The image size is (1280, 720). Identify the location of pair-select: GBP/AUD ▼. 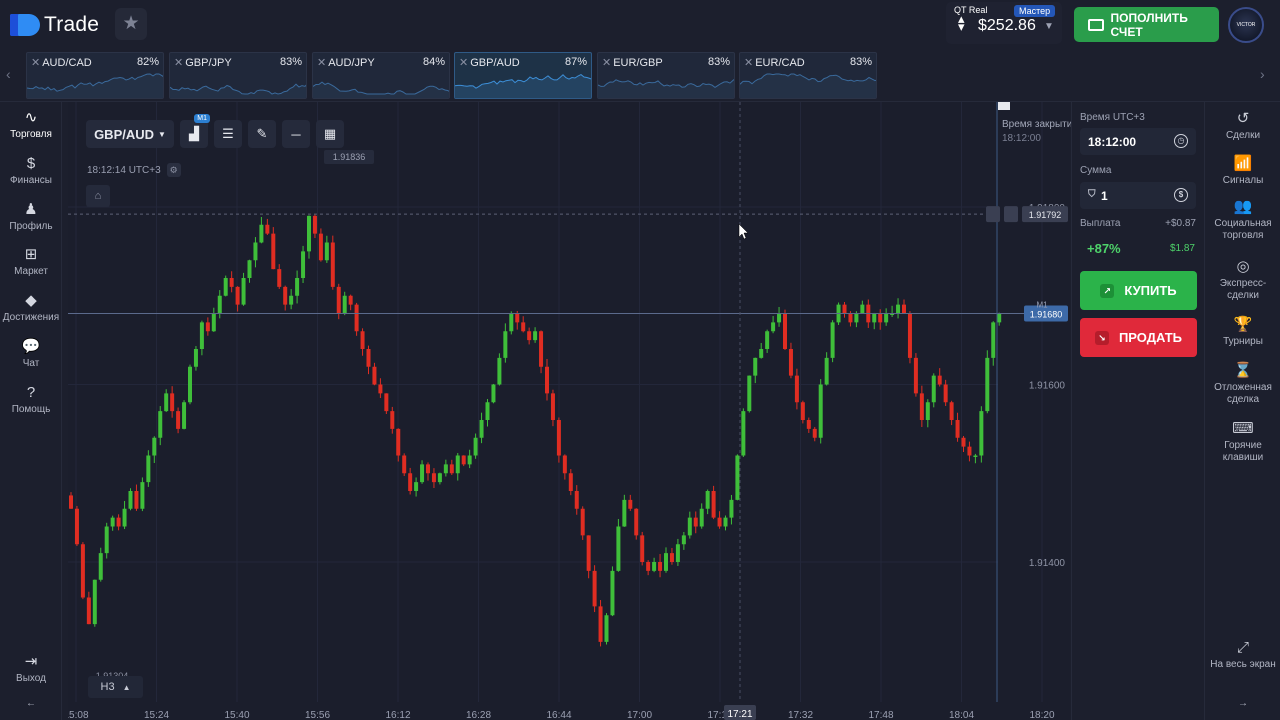
(130, 134).